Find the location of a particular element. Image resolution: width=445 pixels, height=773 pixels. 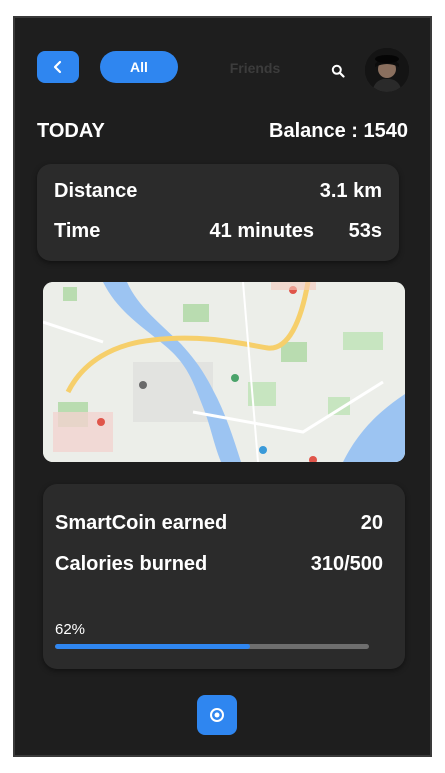

back-button is located at coordinates (58, 67).